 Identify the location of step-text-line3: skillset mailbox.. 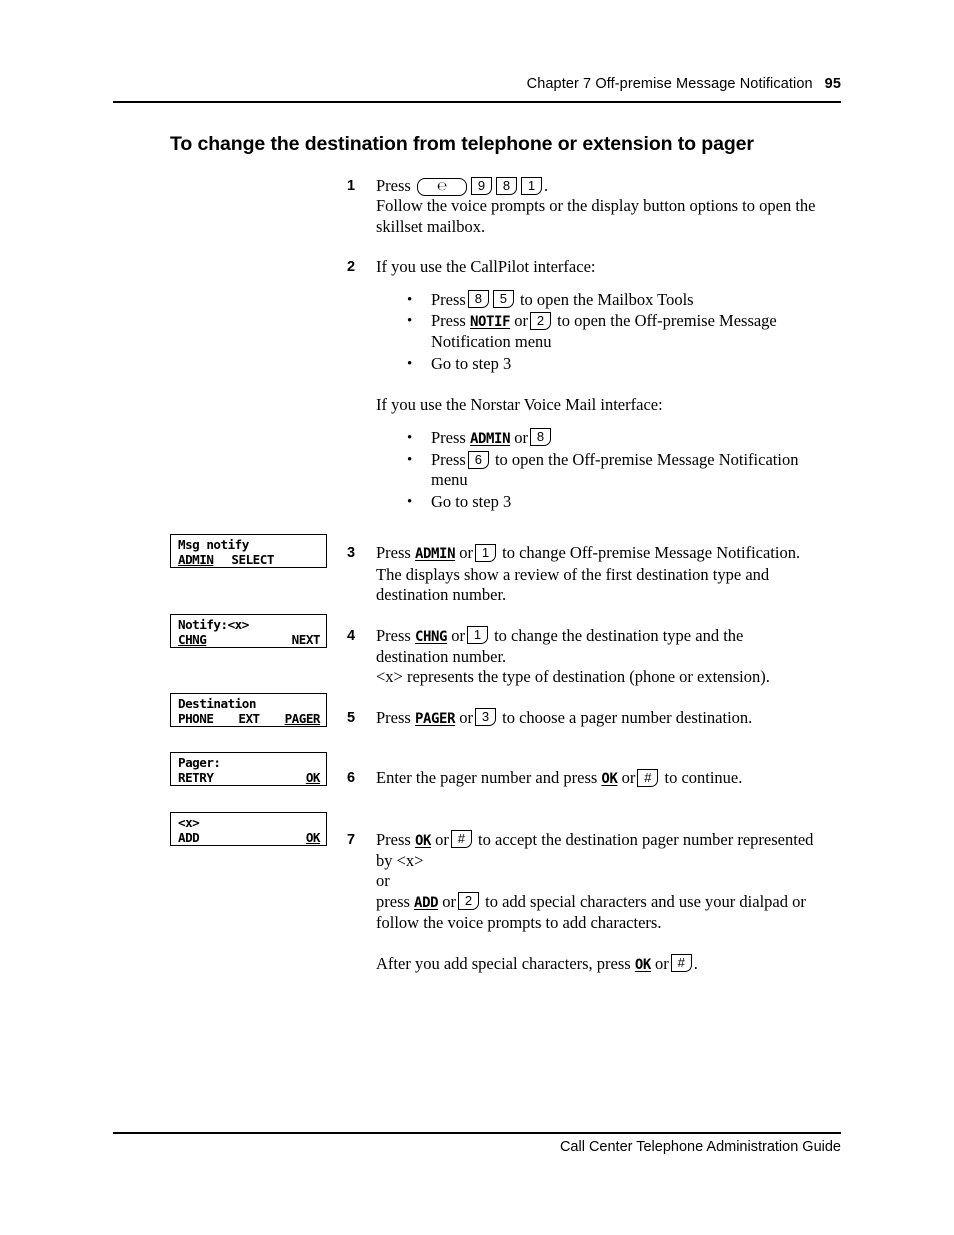
(431, 226).